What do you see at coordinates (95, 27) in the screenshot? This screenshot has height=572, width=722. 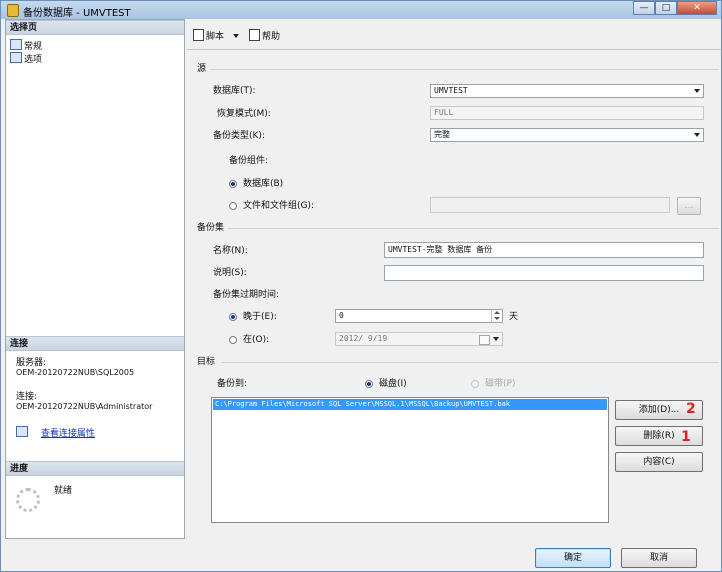 I see `select-page-header: 选择页` at bounding box center [95, 27].